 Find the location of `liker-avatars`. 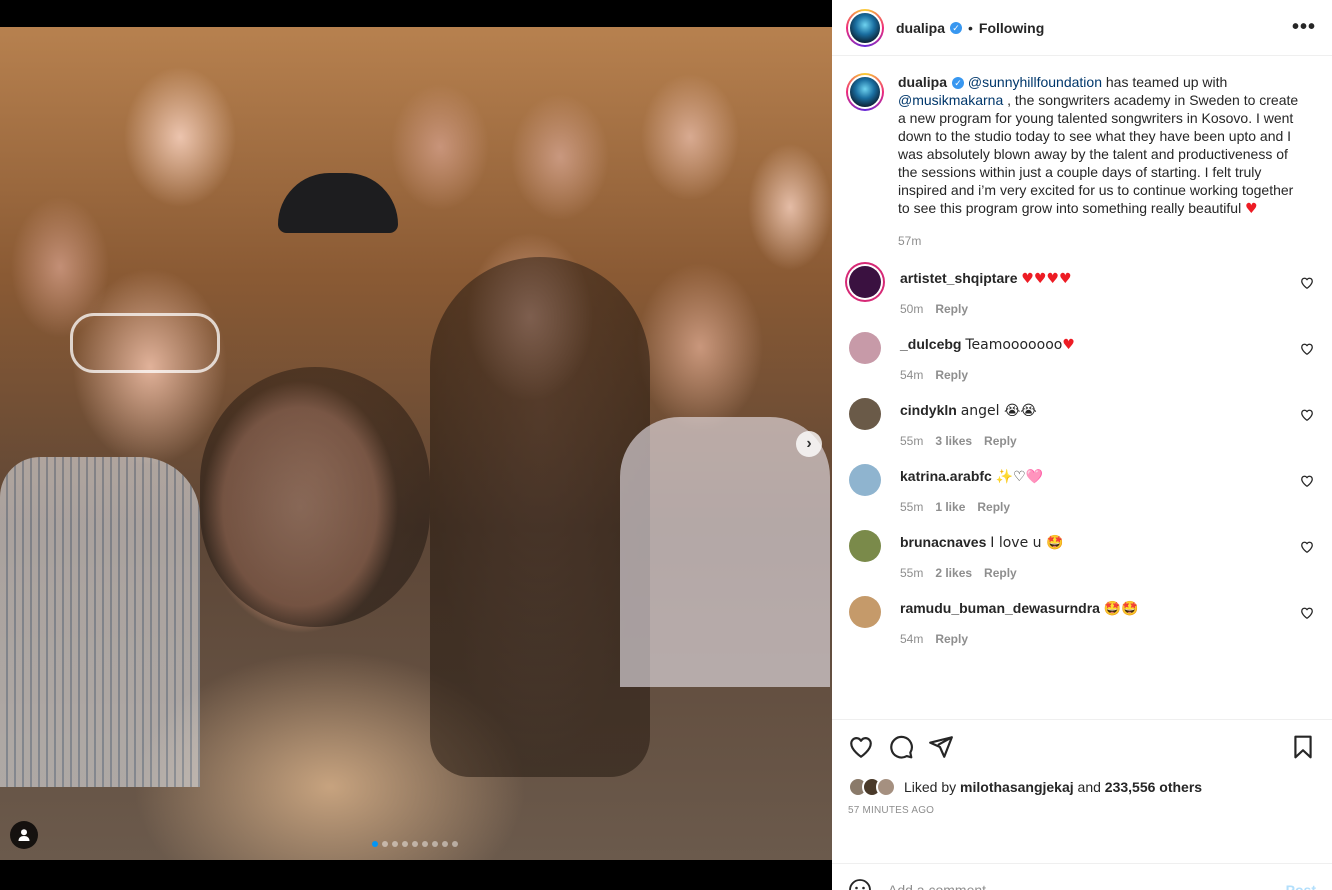

liker-avatars is located at coordinates (872, 787).